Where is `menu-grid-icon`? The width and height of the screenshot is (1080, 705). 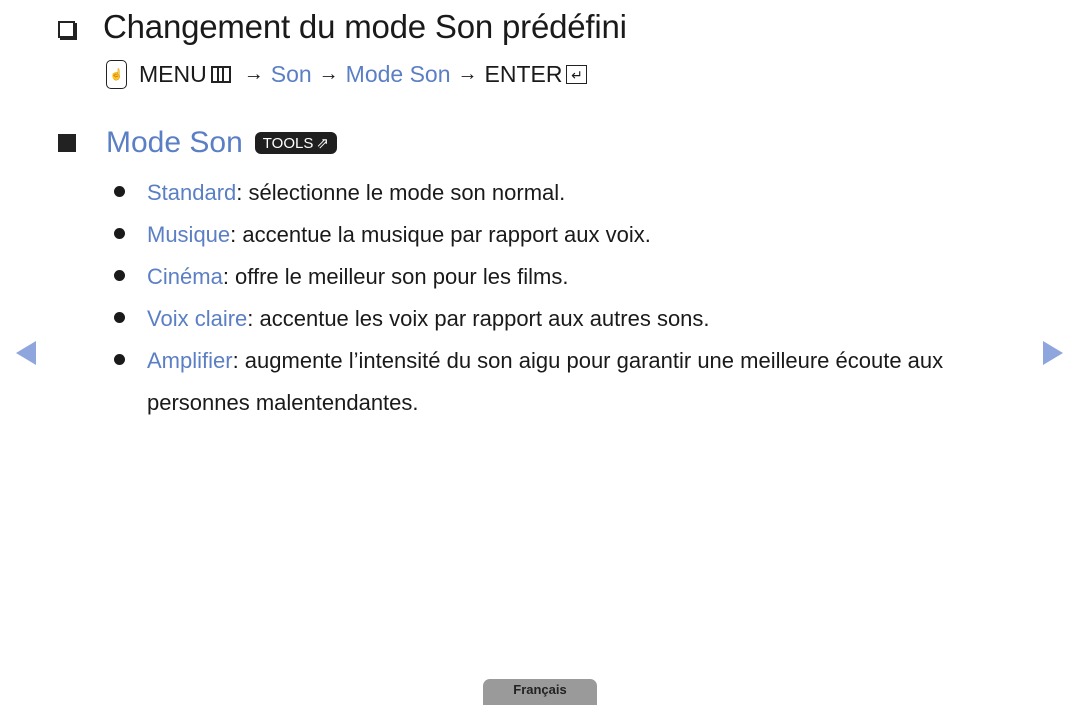 menu-grid-icon is located at coordinates (220, 74).